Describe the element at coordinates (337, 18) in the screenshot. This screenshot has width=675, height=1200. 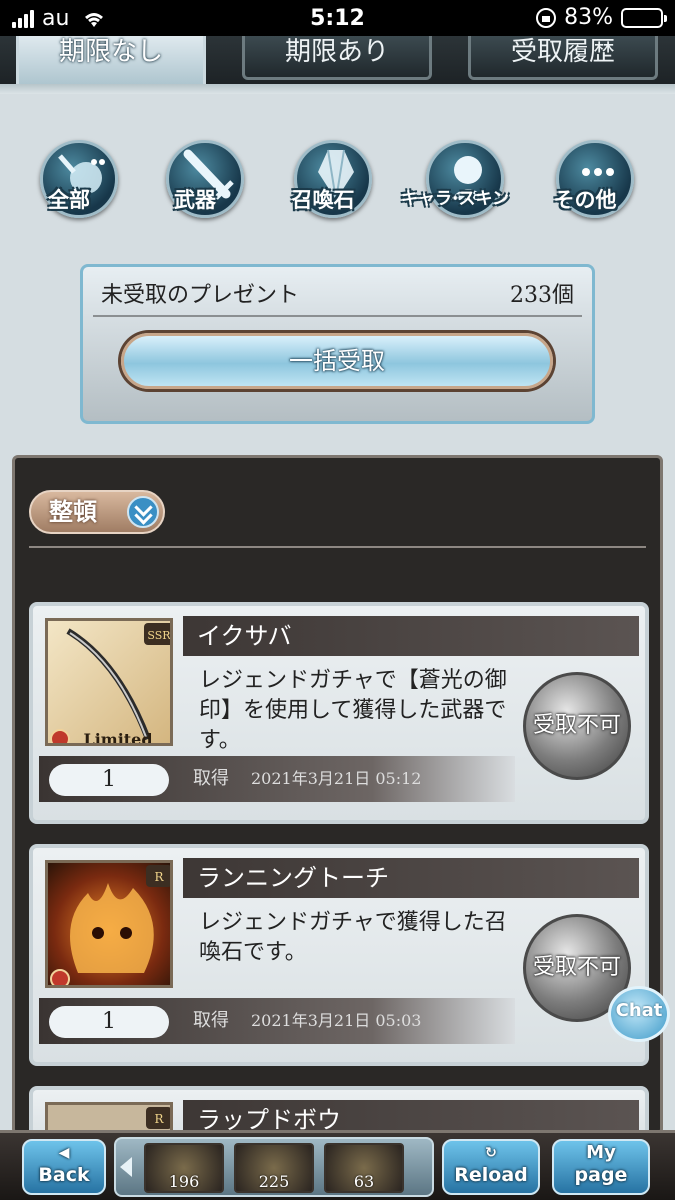
I see `status-bar: au 5:12 83%` at that location.